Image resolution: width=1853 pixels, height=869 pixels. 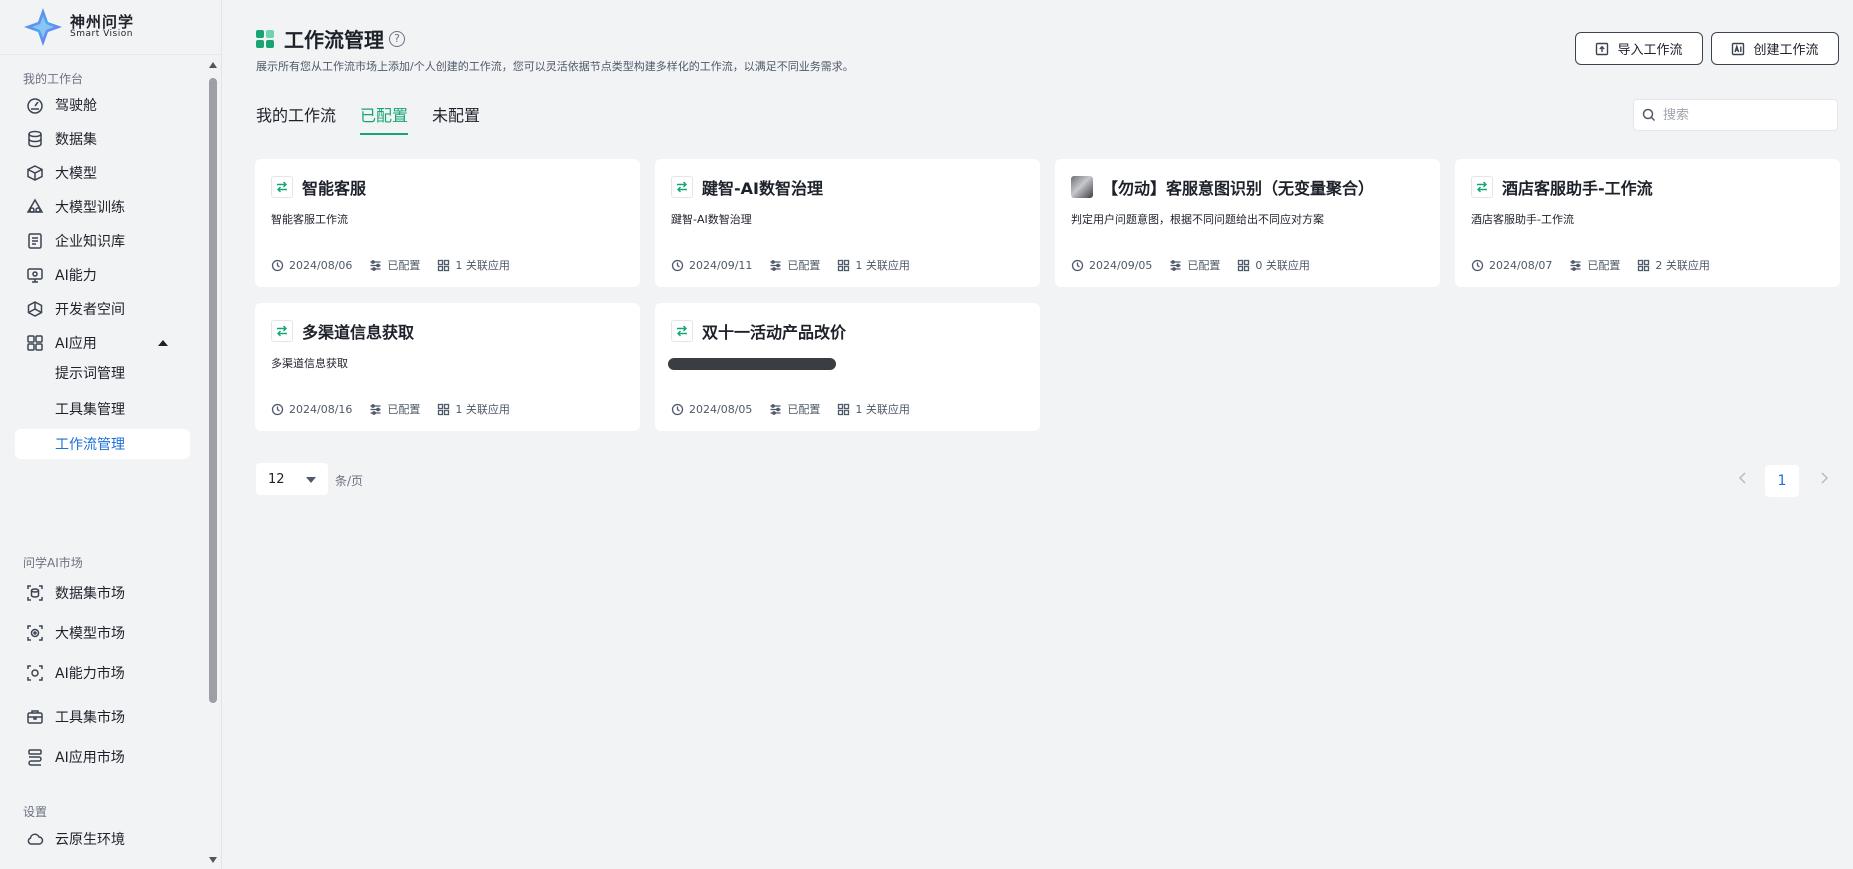 I want to click on chevron-right-icon, so click(x=1825, y=478).